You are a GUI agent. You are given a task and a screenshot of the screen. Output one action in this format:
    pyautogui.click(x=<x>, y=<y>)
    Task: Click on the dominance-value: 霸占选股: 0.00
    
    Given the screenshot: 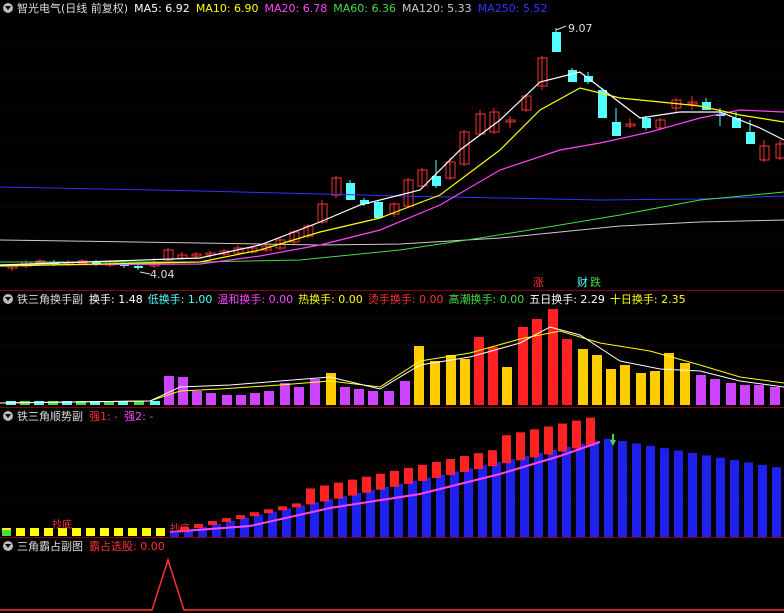 What is the action you would take?
    pyautogui.click(x=127, y=546)
    